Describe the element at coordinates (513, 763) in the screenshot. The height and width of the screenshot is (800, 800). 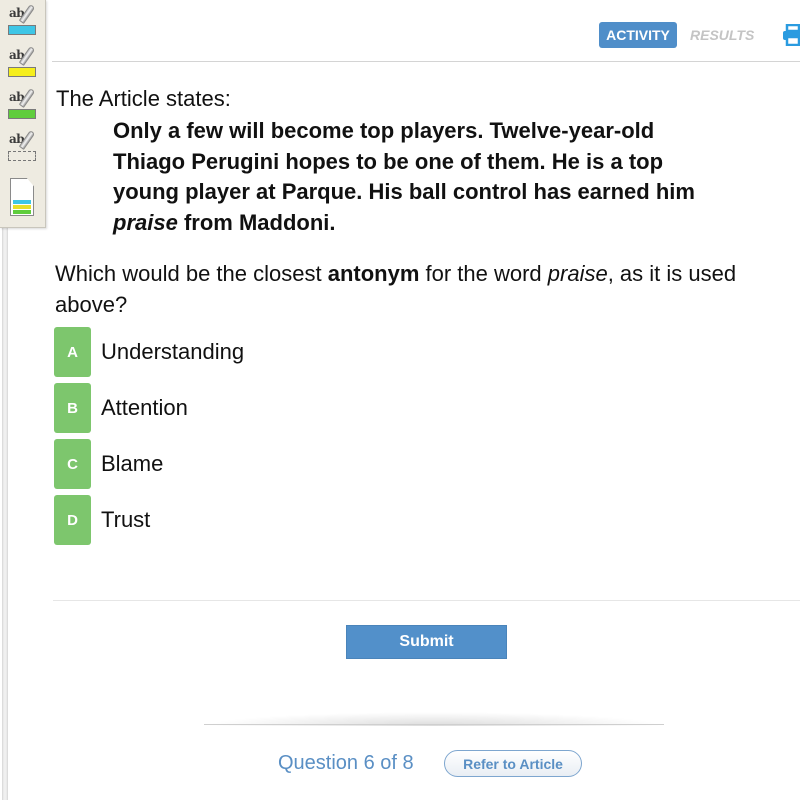
I see `refer-to-article-button: Refer to Article` at that location.